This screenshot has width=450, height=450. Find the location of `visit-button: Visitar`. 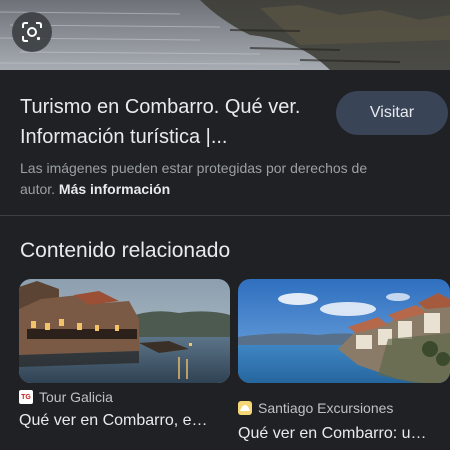

visit-button: Visitar is located at coordinates (392, 113).